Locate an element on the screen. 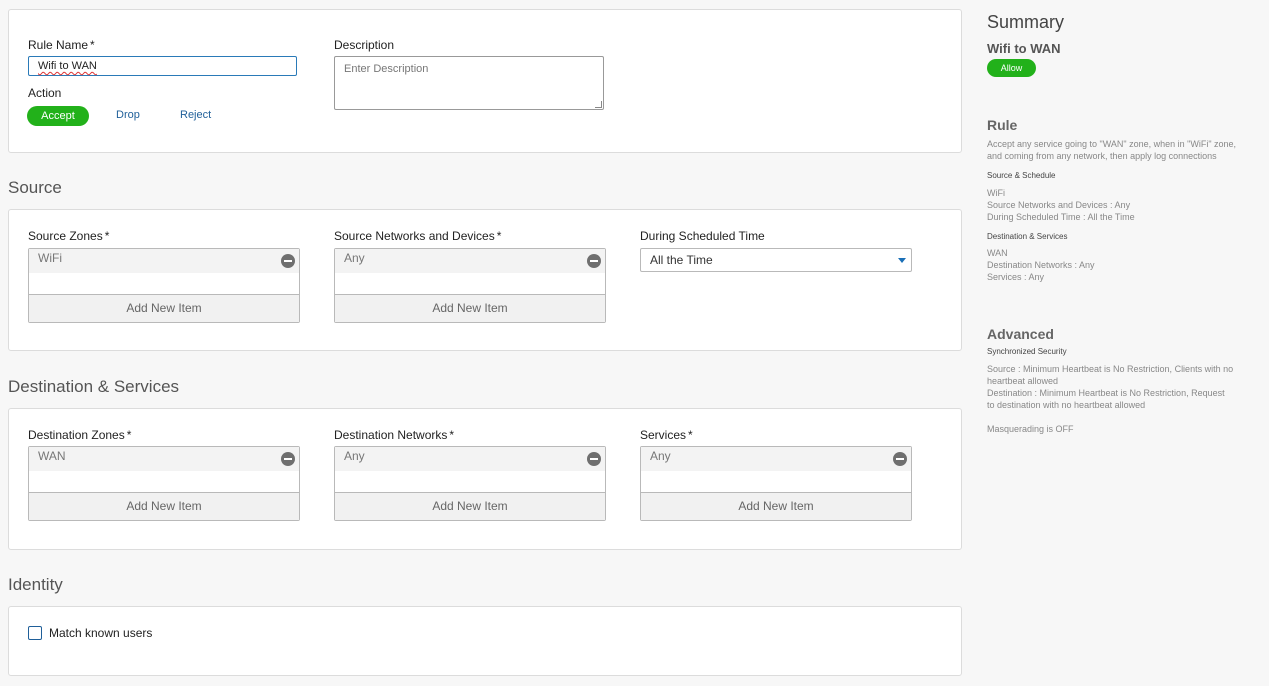 This screenshot has height=686, width=1269. summary-sync-heading: Synchronized Security is located at coordinates (1027, 351).